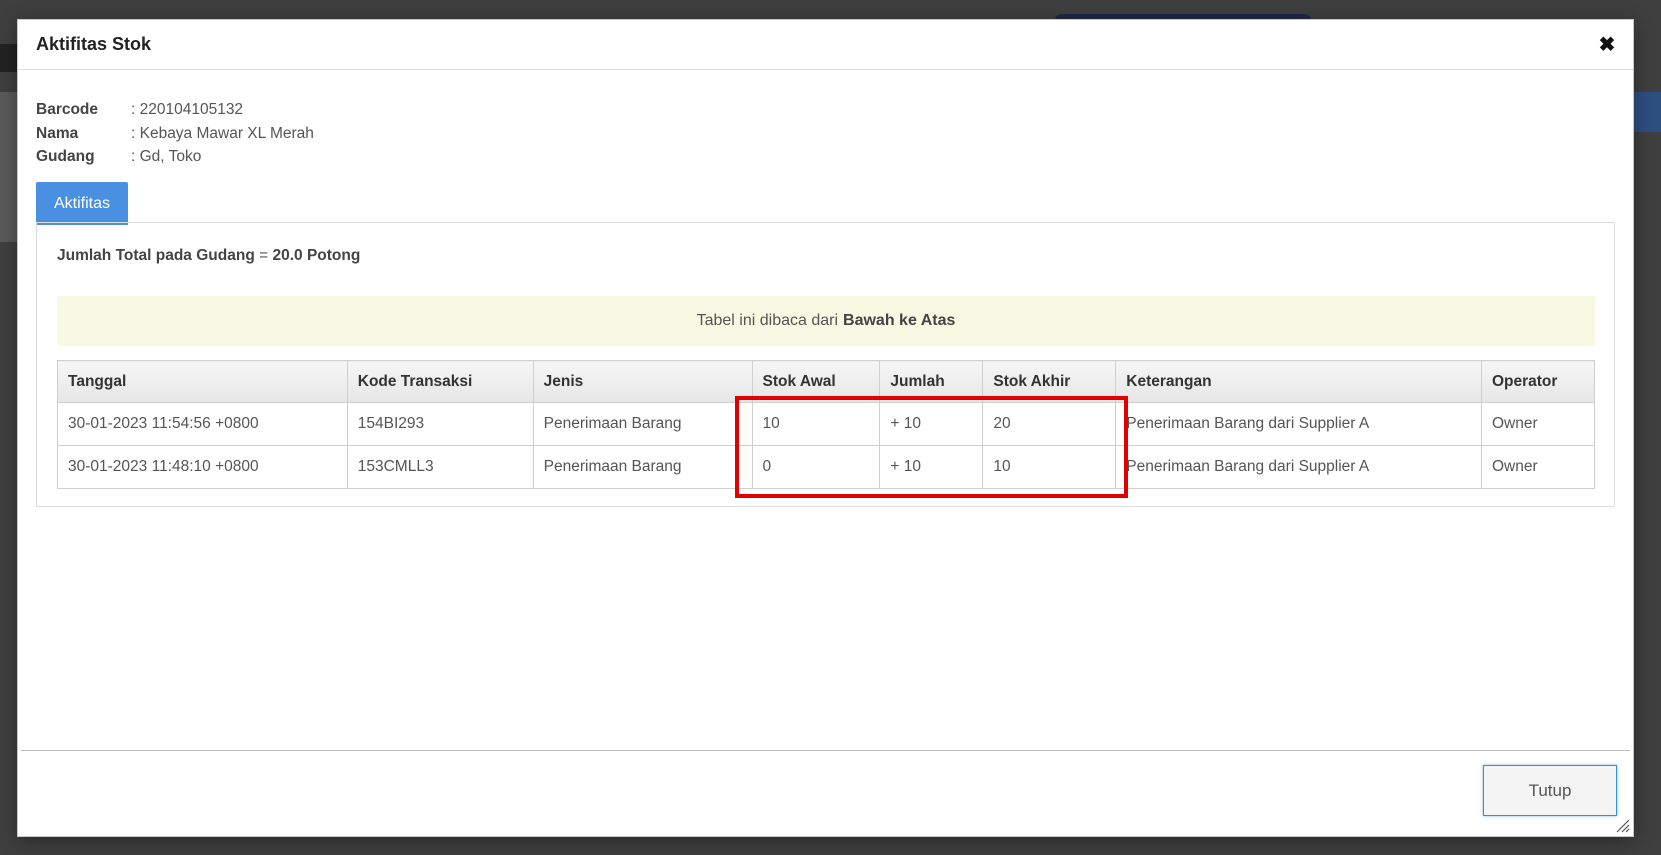  What do you see at coordinates (57, 133) in the screenshot?
I see `info-label: Nama` at bounding box center [57, 133].